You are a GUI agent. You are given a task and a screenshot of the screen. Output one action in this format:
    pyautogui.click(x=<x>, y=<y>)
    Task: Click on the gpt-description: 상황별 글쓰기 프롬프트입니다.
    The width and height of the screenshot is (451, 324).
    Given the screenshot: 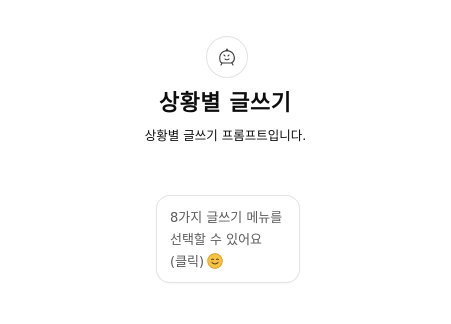 What is the action you would take?
    pyautogui.click(x=225, y=135)
    